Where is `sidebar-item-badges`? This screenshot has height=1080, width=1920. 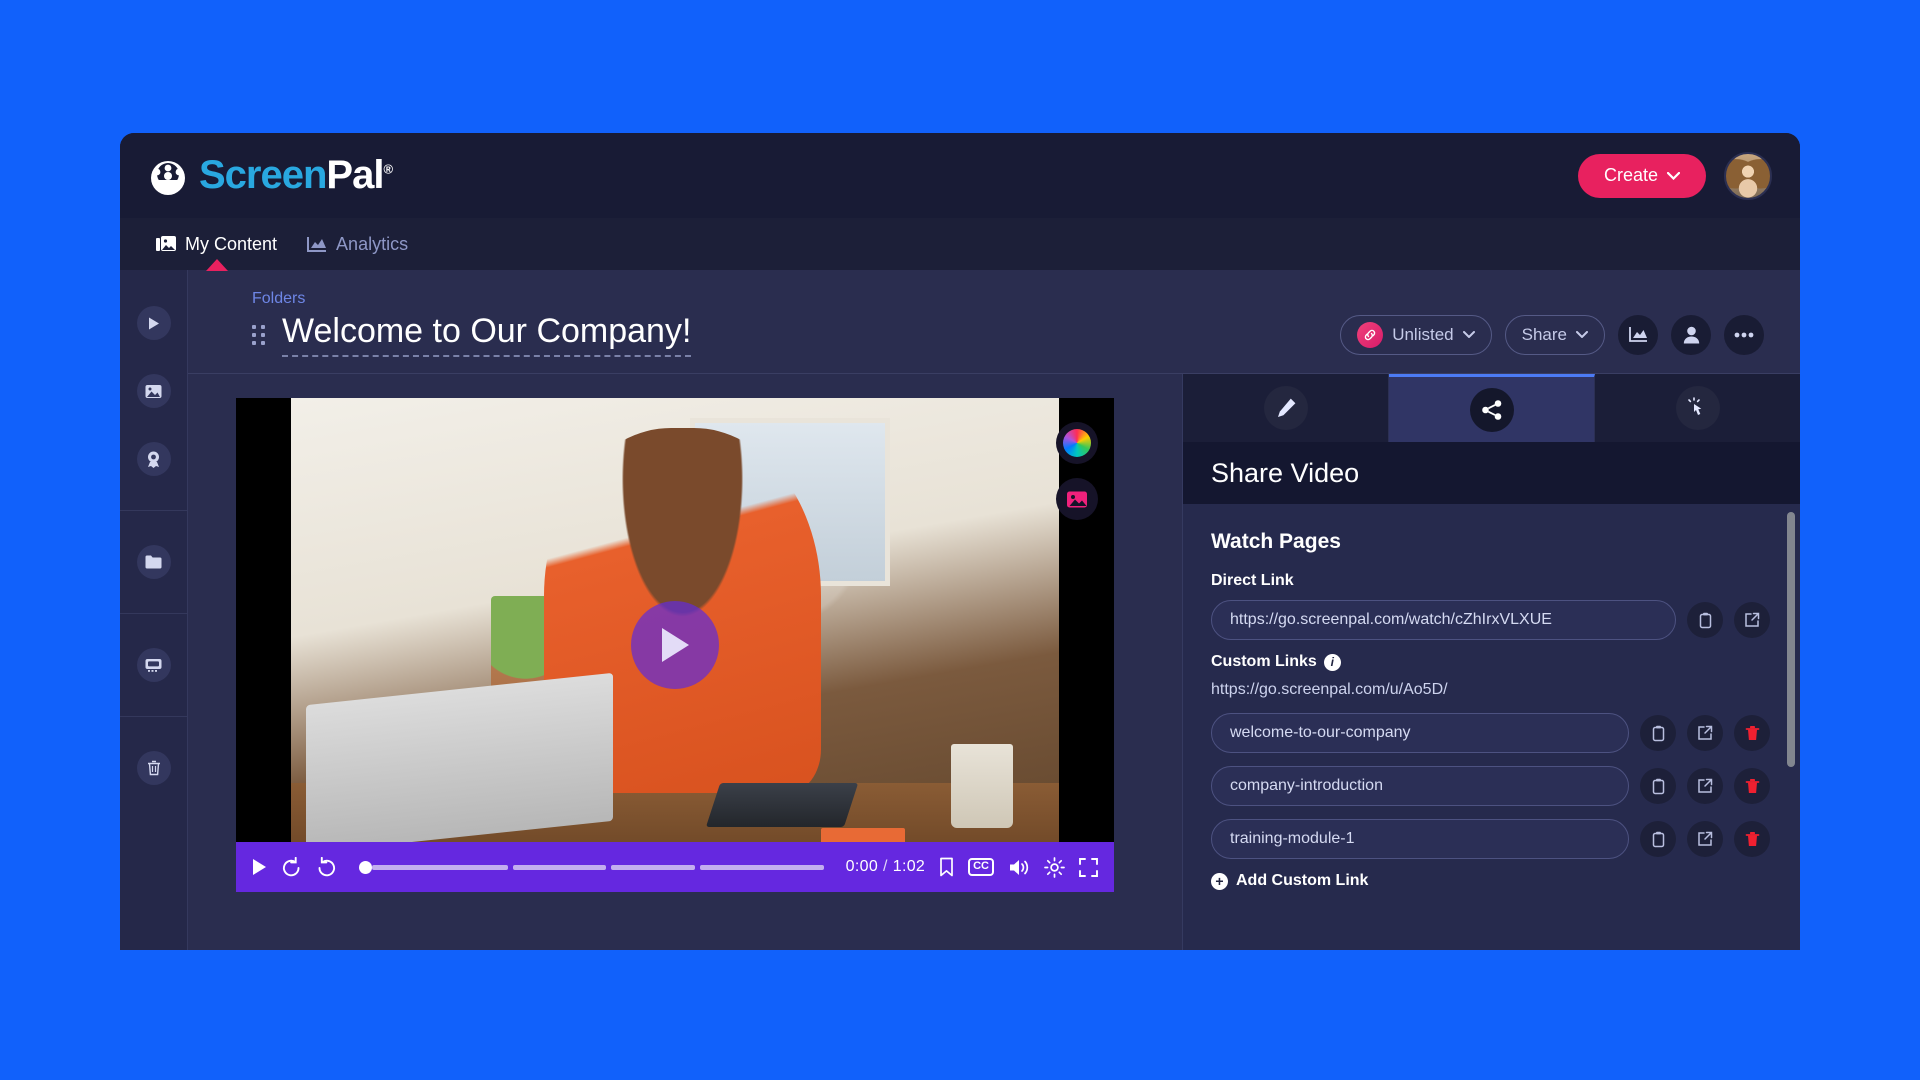
sidebar-item-badges is located at coordinates (153, 459).